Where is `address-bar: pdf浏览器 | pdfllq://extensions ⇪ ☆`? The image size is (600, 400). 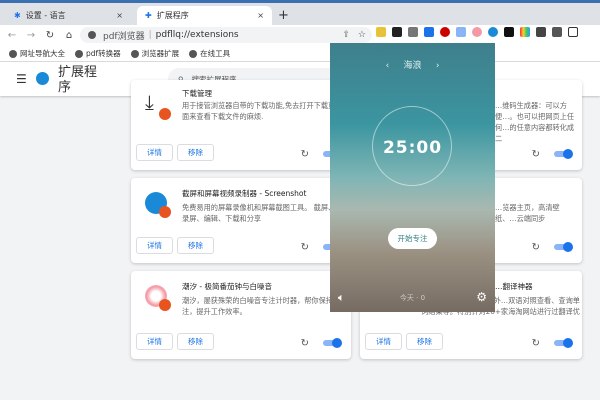 address-bar: pdf浏览器 | pdfllq://extensions ⇪ ☆ is located at coordinates (226, 35).